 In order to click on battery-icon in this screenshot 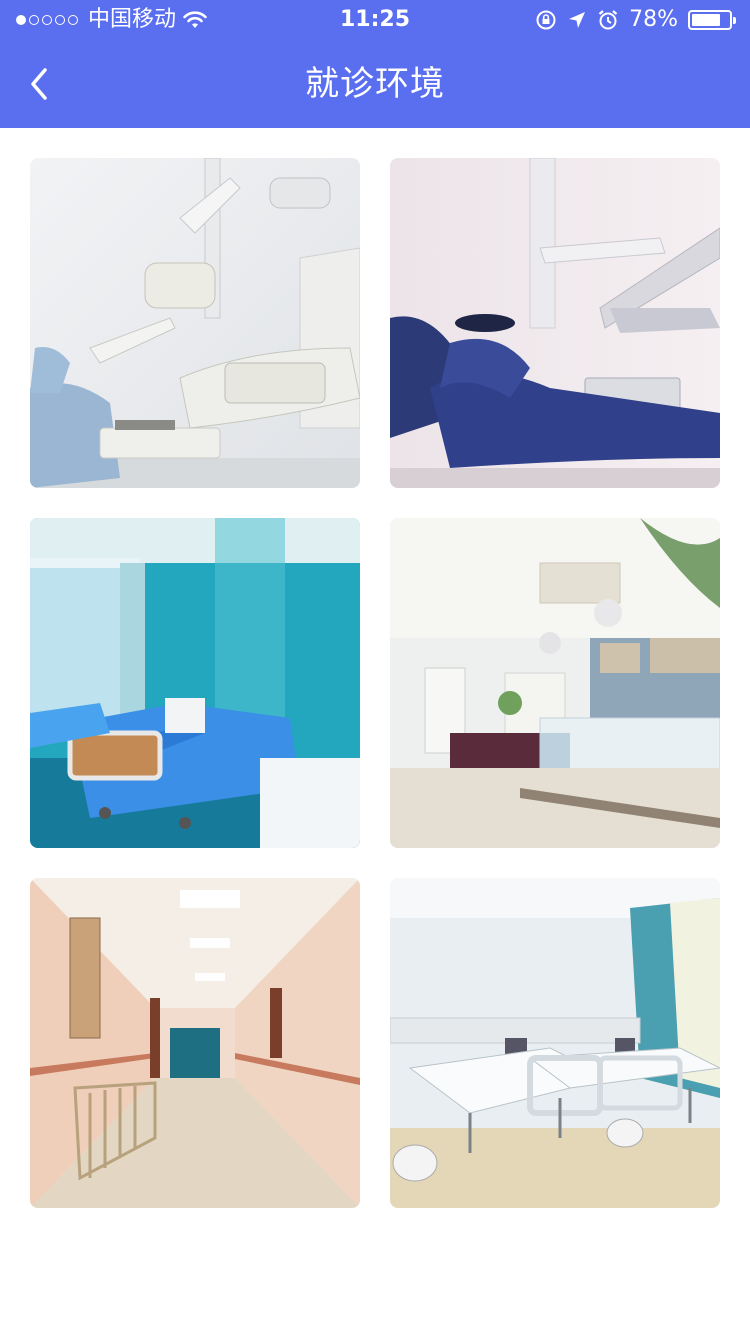, I will do `click(712, 20)`.